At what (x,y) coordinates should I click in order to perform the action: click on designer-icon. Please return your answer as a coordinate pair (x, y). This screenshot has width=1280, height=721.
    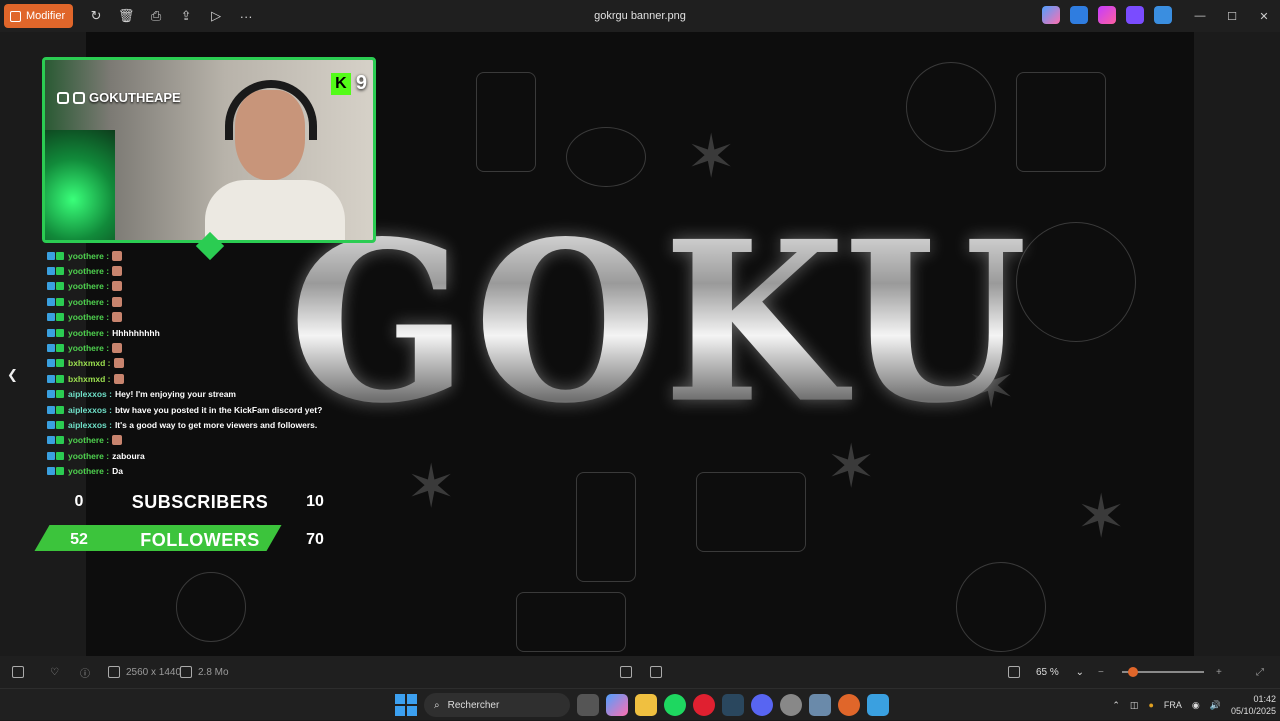
    Looking at the image, I should click on (1079, 15).